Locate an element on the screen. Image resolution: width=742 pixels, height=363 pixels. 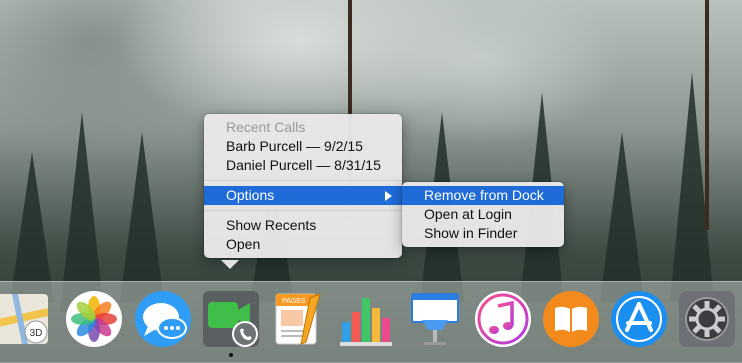
keynote-icon is located at coordinates (435, 319).